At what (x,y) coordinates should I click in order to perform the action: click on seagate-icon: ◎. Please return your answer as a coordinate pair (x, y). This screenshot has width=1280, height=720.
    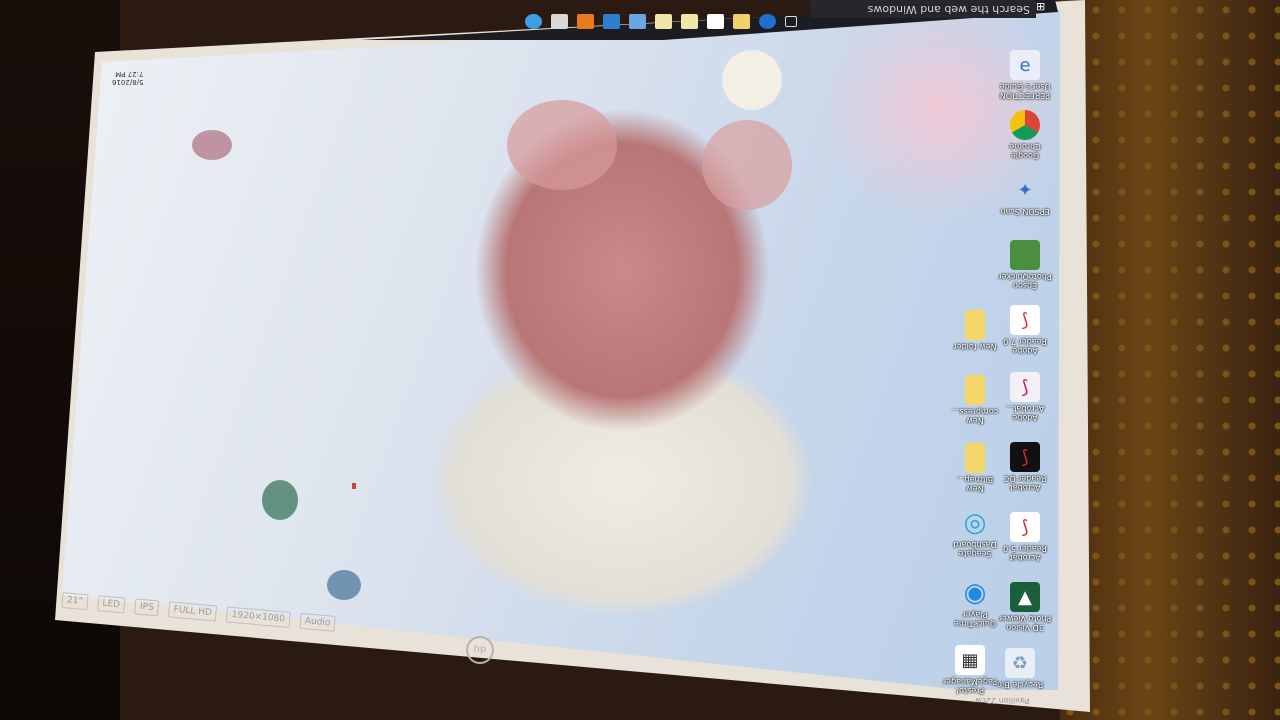
    Looking at the image, I should click on (975, 523).